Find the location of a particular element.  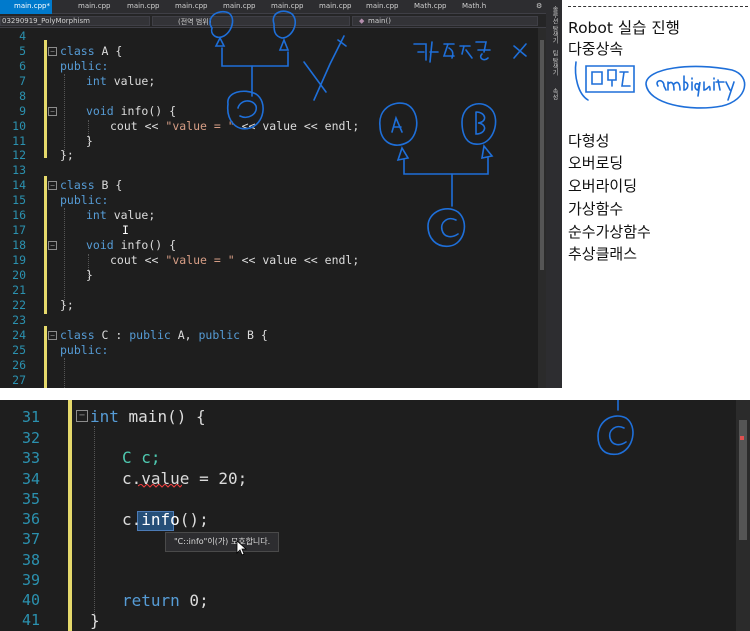

notes-topic: 순수가상함수 is located at coordinates (609, 232).